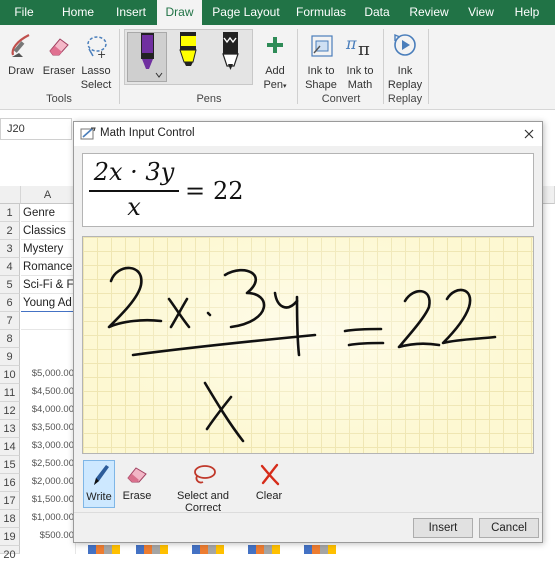 The width and height of the screenshot is (555, 564). I want to click on ink-to-shape-icon, so click(322, 46).